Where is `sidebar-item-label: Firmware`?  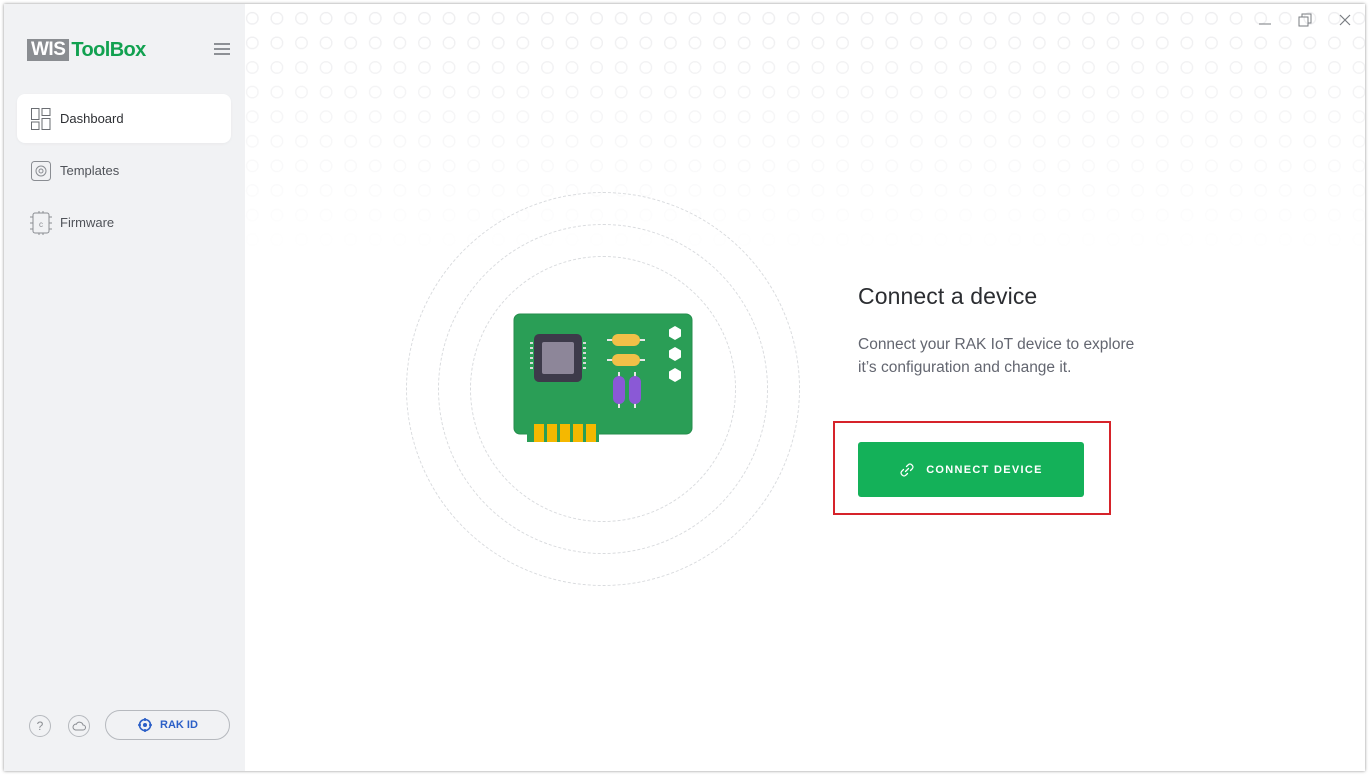 sidebar-item-label: Firmware is located at coordinates (87, 222).